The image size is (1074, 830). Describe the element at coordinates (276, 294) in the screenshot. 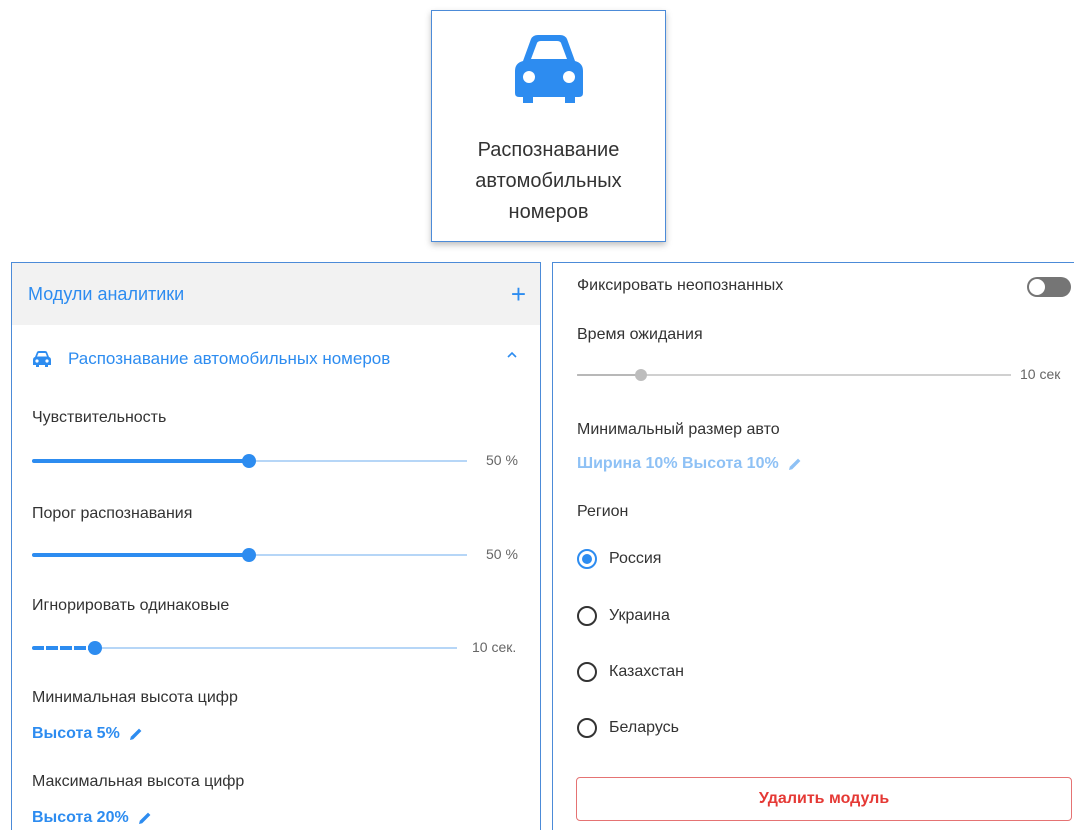

I see `panel-header: Модули аналитики +` at that location.